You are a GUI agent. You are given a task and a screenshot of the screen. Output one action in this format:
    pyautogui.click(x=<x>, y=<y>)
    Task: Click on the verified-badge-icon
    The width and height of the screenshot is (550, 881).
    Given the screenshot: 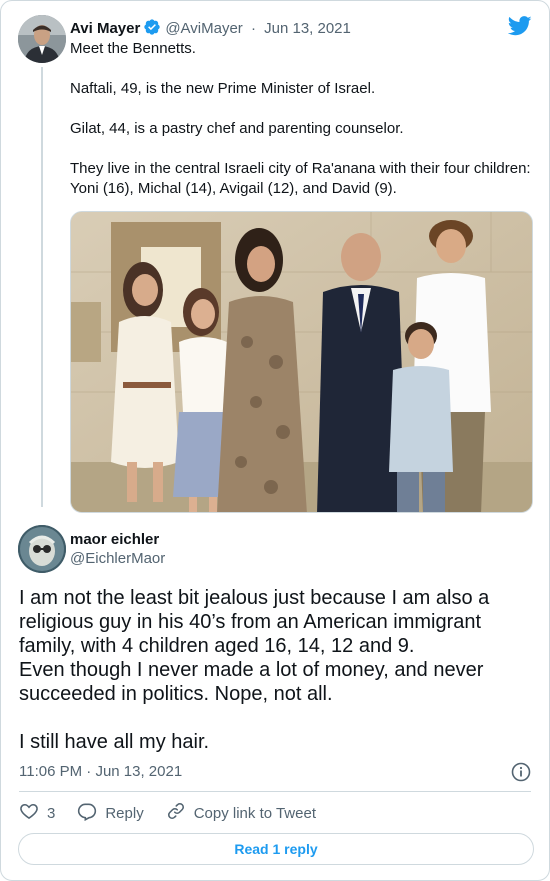 What is the action you would take?
    pyautogui.click(x=152, y=29)
    